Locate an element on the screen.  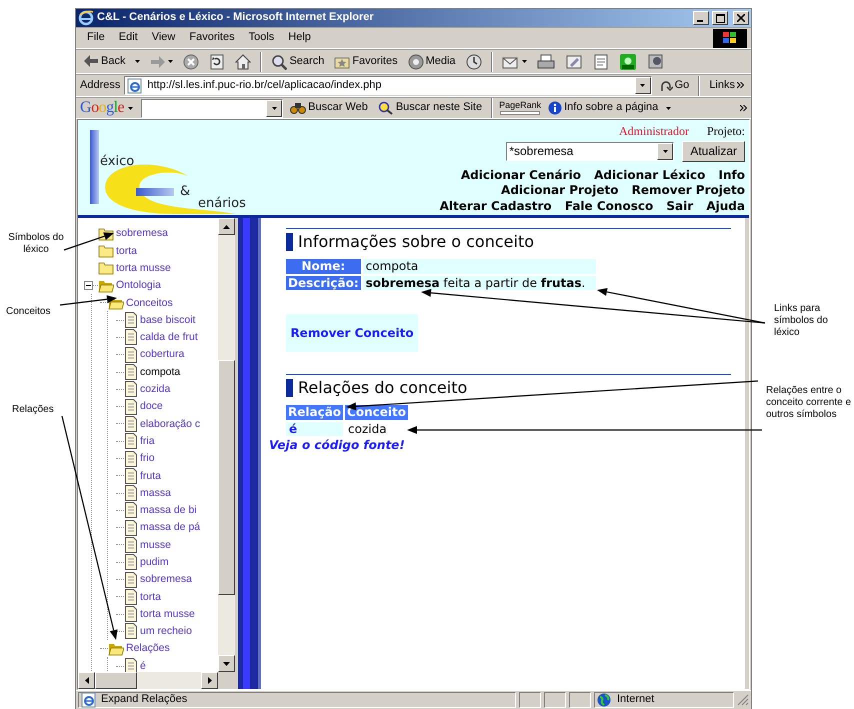
stop-icon is located at coordinates (191, 62).